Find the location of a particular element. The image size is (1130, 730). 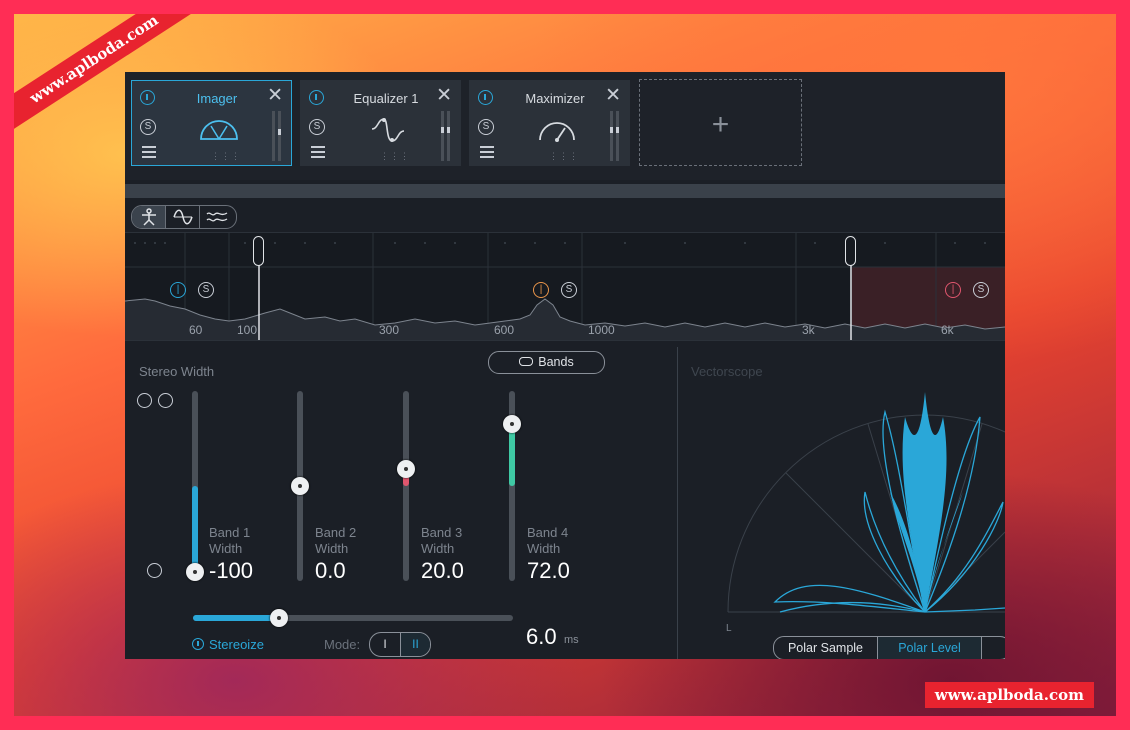

vectorscope-left-label: L is located at coordinates (729, 628).